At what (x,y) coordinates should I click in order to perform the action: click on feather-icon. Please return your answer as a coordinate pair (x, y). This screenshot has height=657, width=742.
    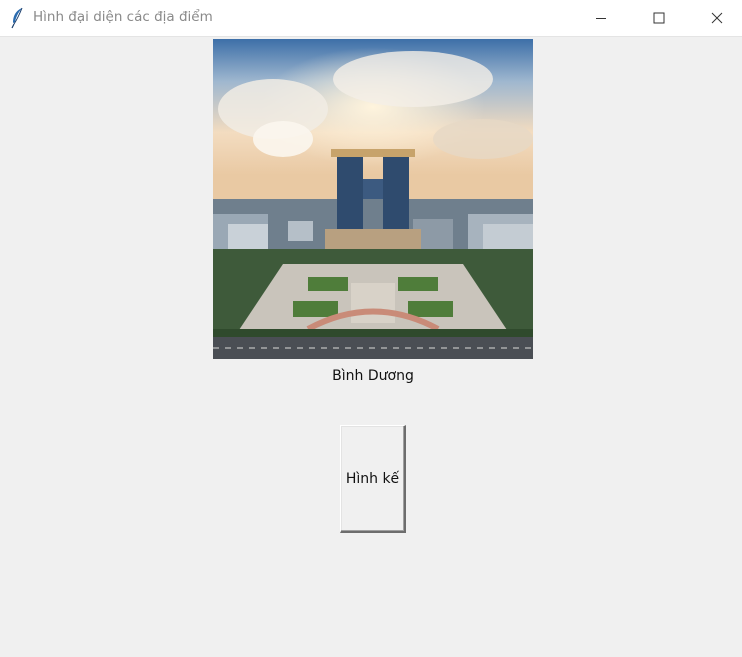
    Looking at the image, I should click on (18, 18).